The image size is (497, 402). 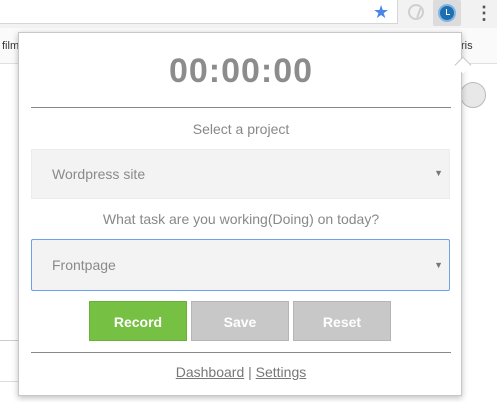 I want to click on clock-icon, so click(x=447, y=13).